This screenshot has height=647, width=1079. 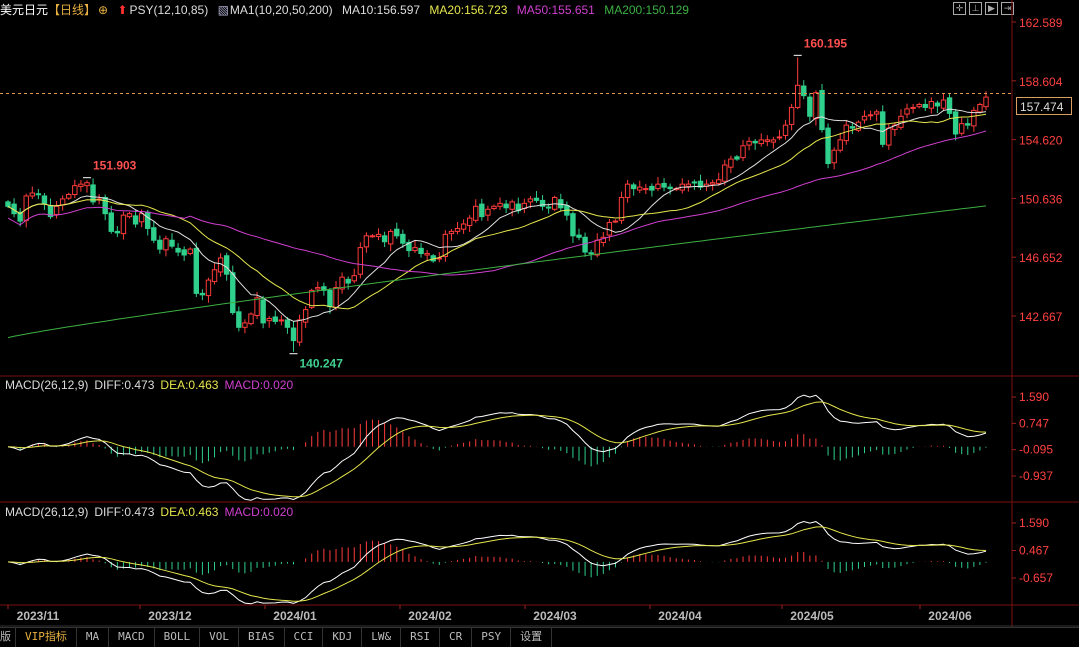 I want to click on y-tick-label: 162.589, so click(x=1041, y=23).